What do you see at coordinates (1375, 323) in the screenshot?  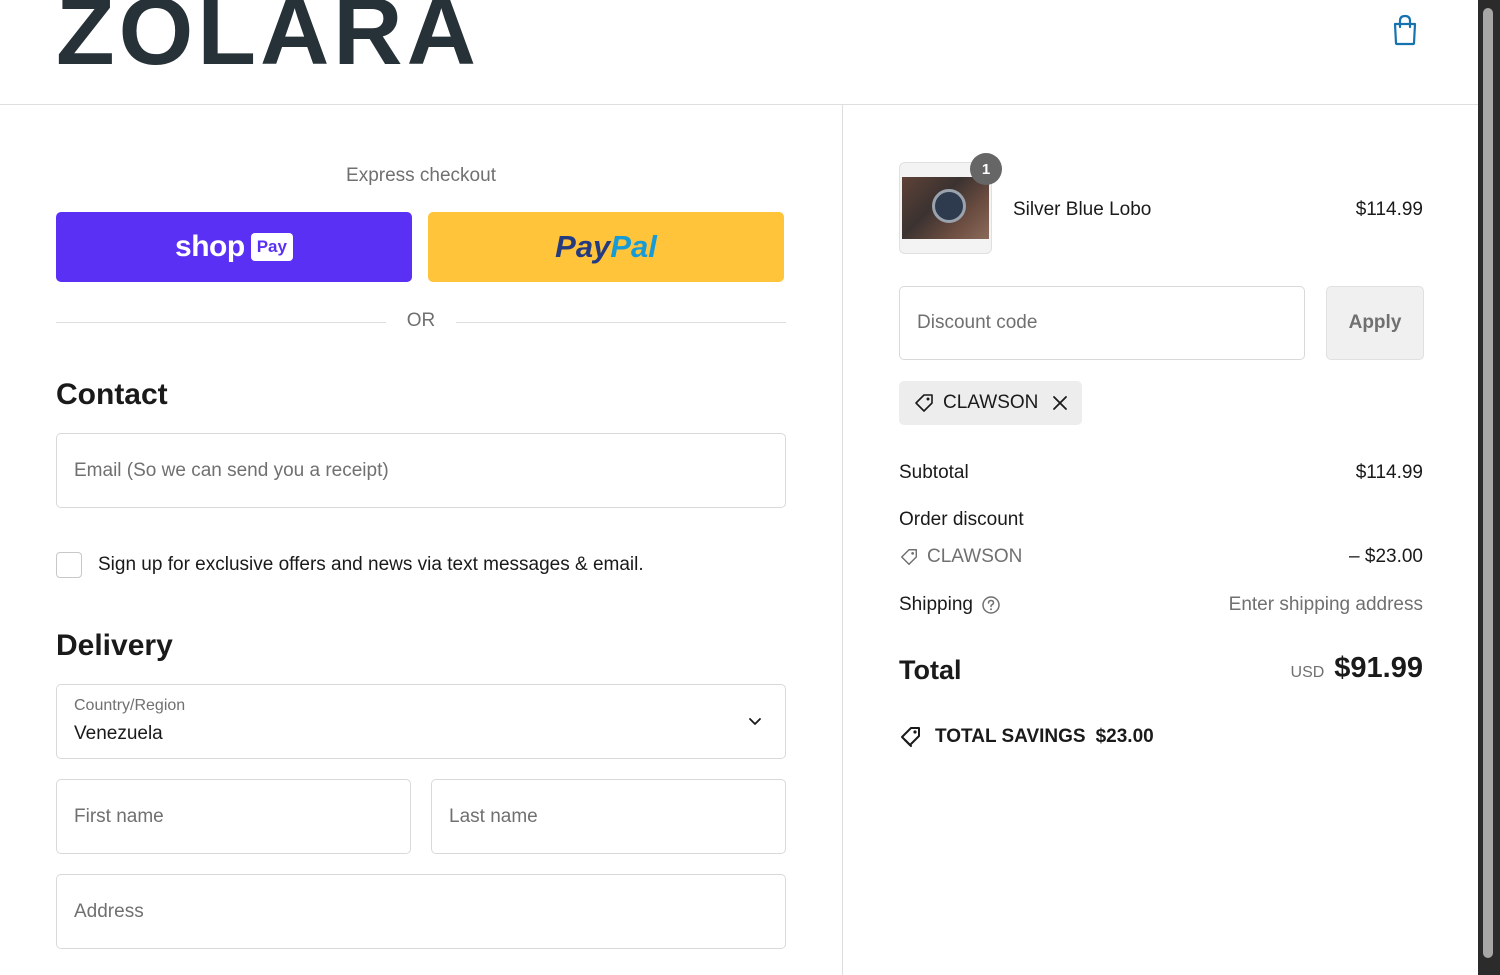 I see `apply-button: Apply` at bounding box center [1375, 323].